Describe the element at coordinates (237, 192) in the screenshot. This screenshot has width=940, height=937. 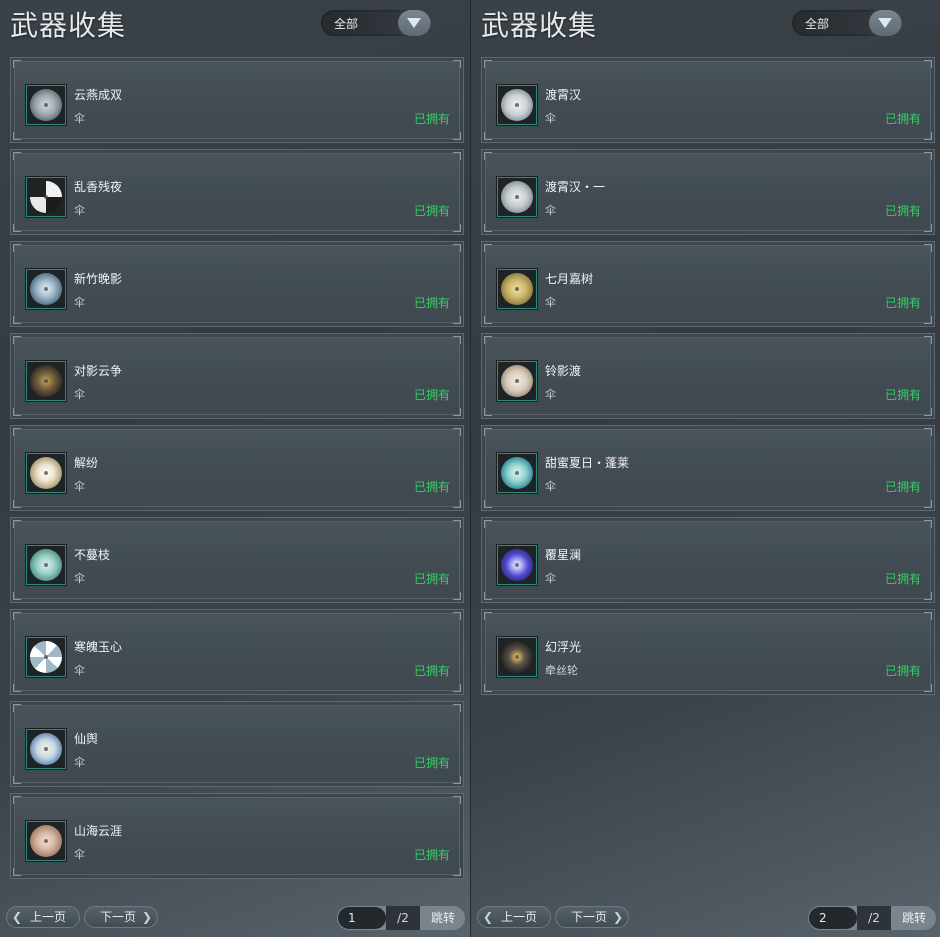
I see `weapon-card: 乱香残夜伞 已拥有` at that location.